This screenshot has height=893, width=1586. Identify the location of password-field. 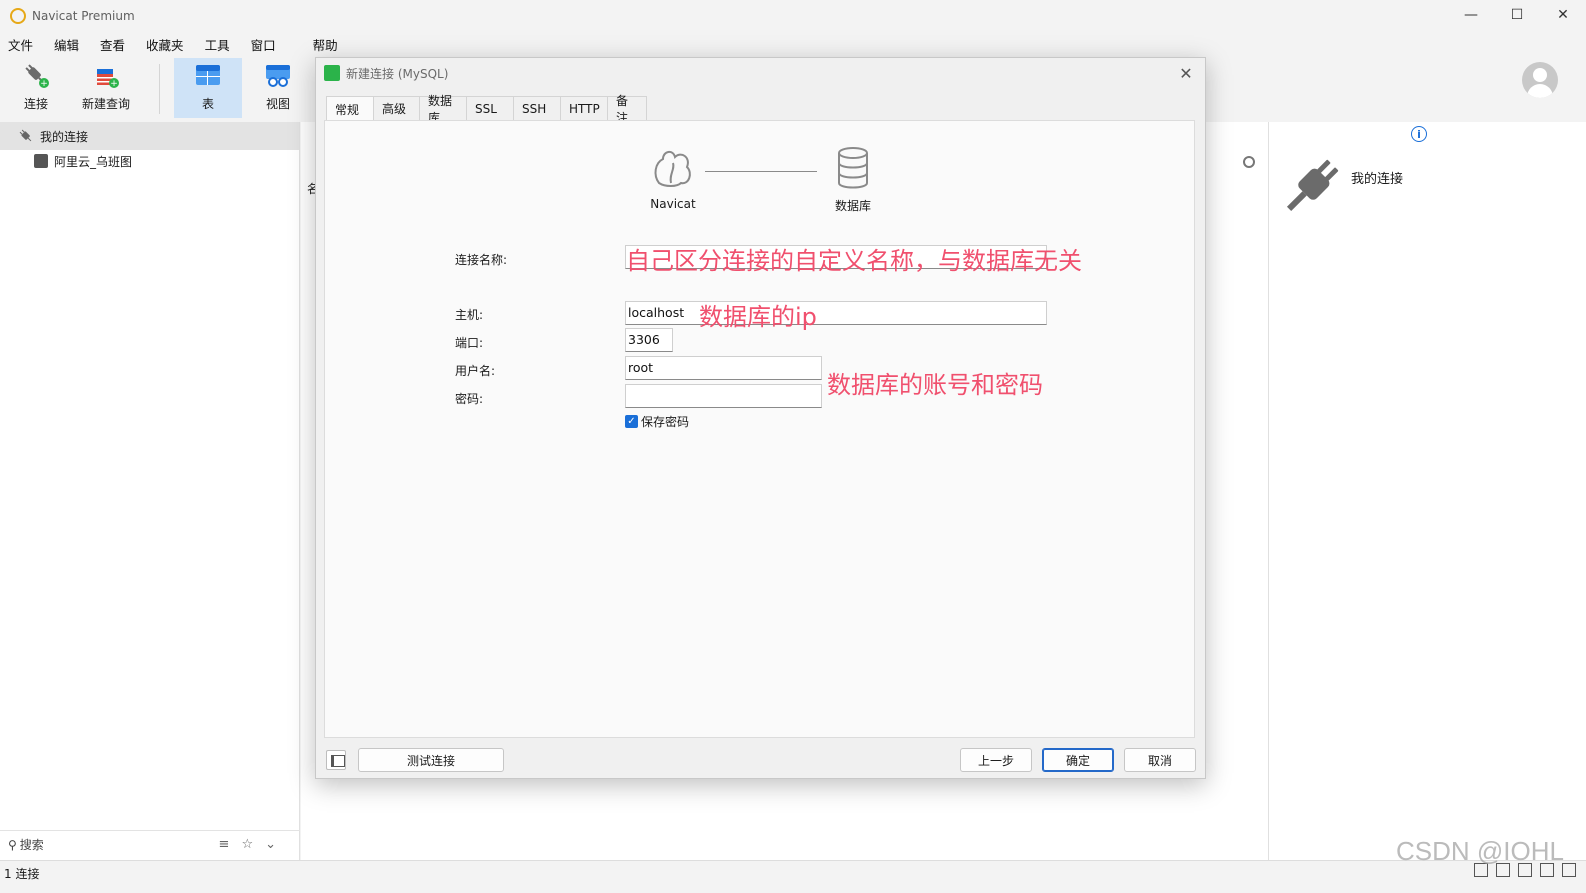
(723, 396).